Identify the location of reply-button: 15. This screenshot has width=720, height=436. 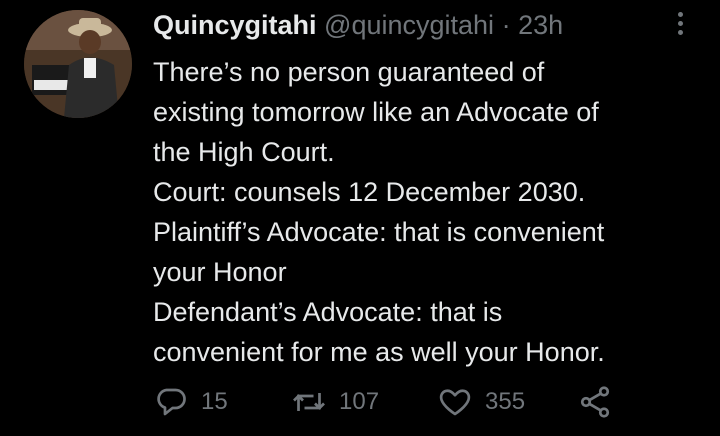
(190, 402).